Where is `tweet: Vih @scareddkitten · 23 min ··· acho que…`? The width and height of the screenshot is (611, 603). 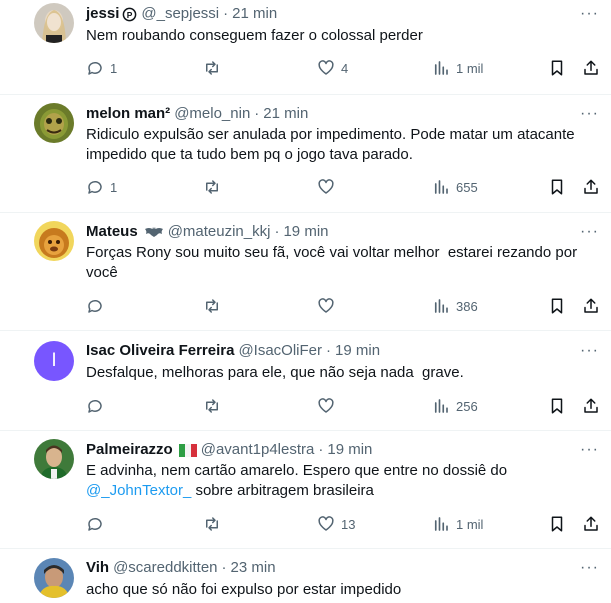 tweet: Vih @scareddkitten · 23 min ··· acho que… is located at coordinates (305, 576).